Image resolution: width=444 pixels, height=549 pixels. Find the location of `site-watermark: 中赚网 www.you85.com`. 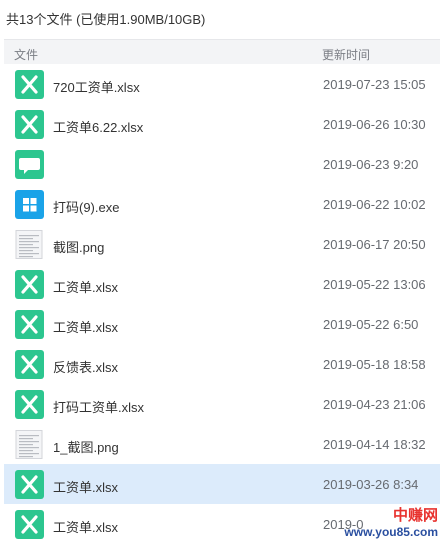

site-watermark: 中赚网 www.you85.com is located at coordinates (390, 526).